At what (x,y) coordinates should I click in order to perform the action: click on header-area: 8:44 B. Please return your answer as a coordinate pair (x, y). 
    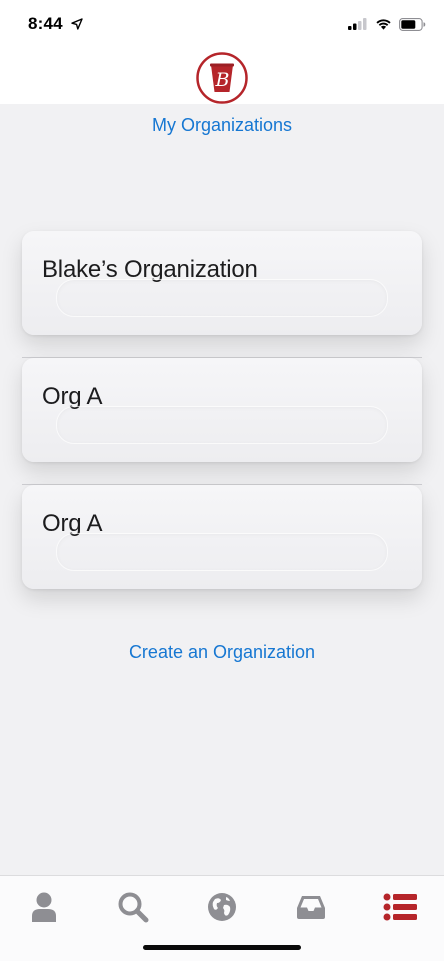
    Looking at the image, I should click on (222, 52).